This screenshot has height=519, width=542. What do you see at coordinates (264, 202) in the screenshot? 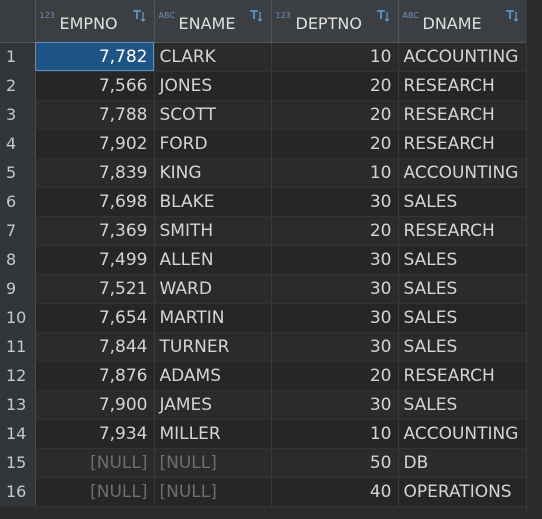
I see `table-row: 6 7,698 BLAKE 30 SALES` at bounding box center [264, 202].